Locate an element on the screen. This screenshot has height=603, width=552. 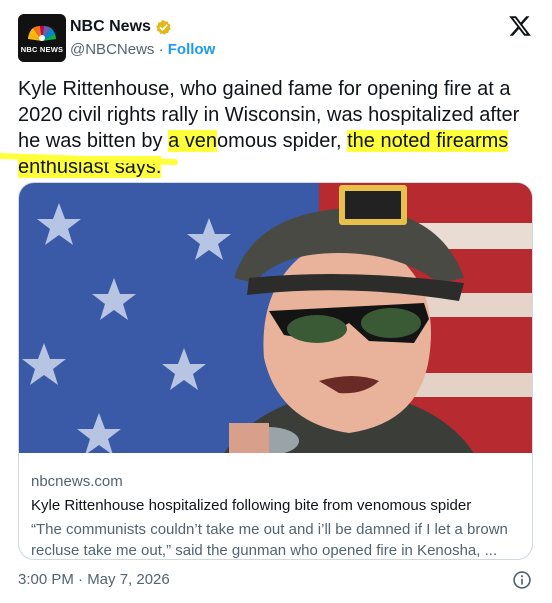
tweet-text-part2: omous spider, is located at coordinates (282, 141).